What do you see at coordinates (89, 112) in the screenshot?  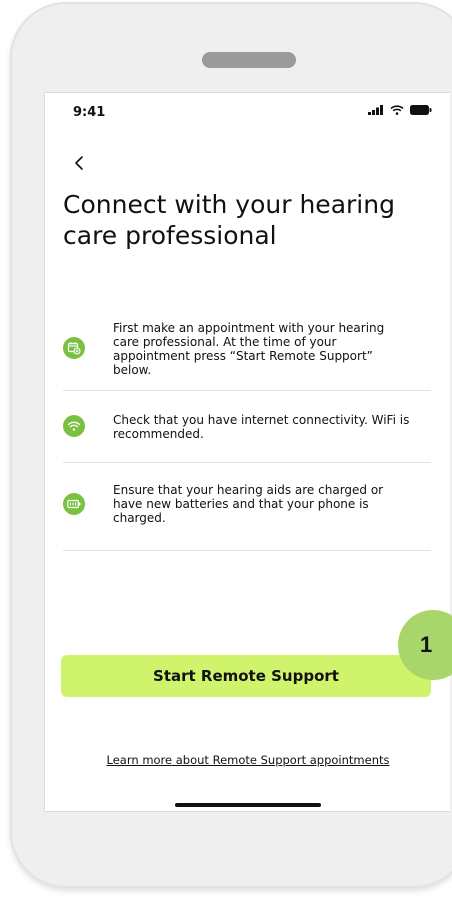 I see `status-time: 9:41` at bounding box center [89, 112].